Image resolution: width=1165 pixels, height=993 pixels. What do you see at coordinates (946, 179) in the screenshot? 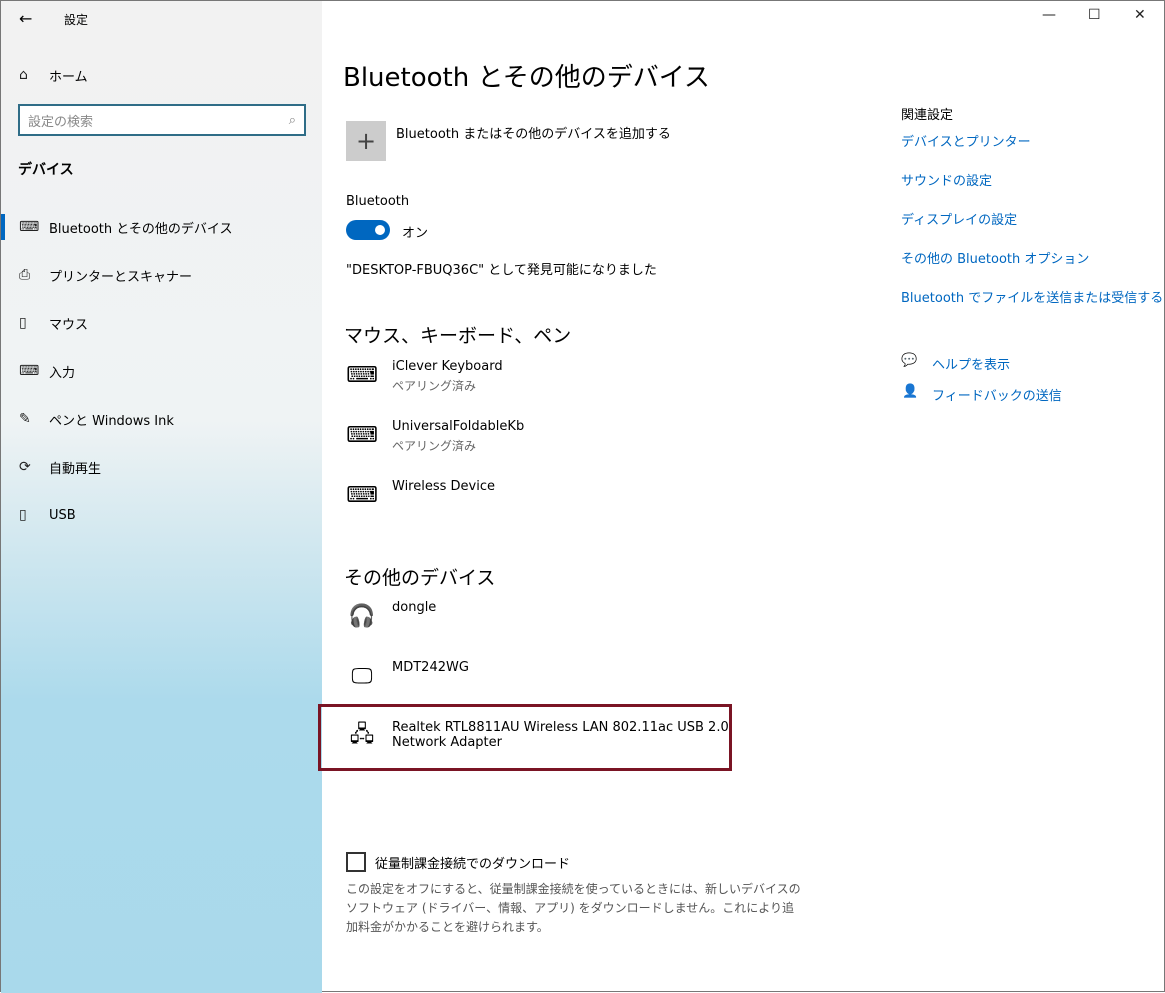
I see `link-sound-settings: サウンドの設定` at bounding box center [946, 179].